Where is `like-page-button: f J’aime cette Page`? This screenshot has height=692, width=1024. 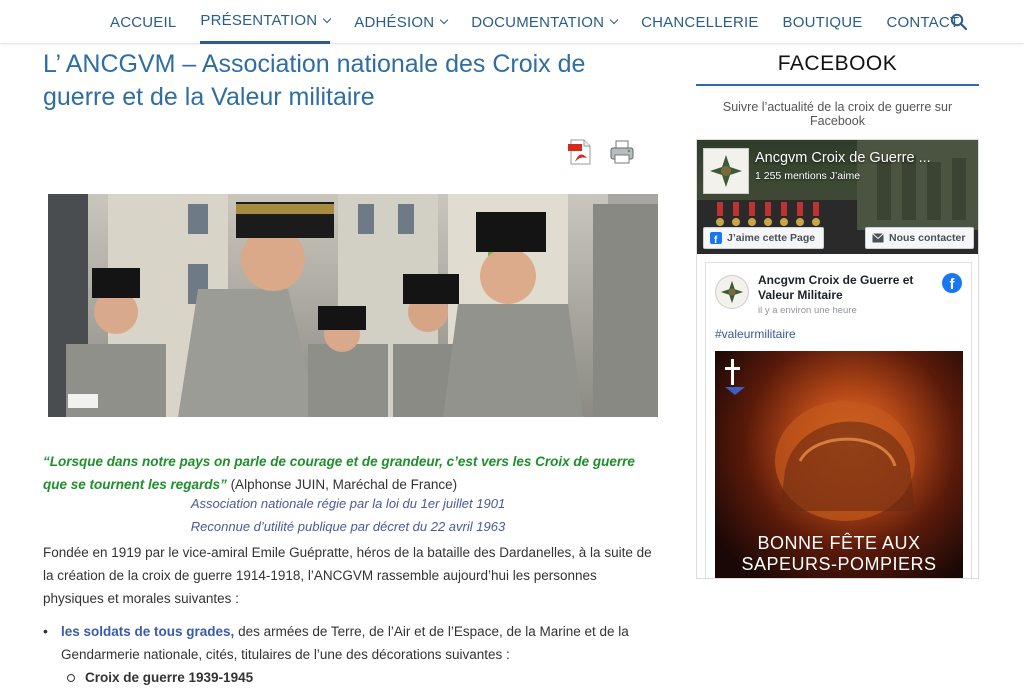 like-page-button: f J’aime cette Page is located at coordinates (764, 238).